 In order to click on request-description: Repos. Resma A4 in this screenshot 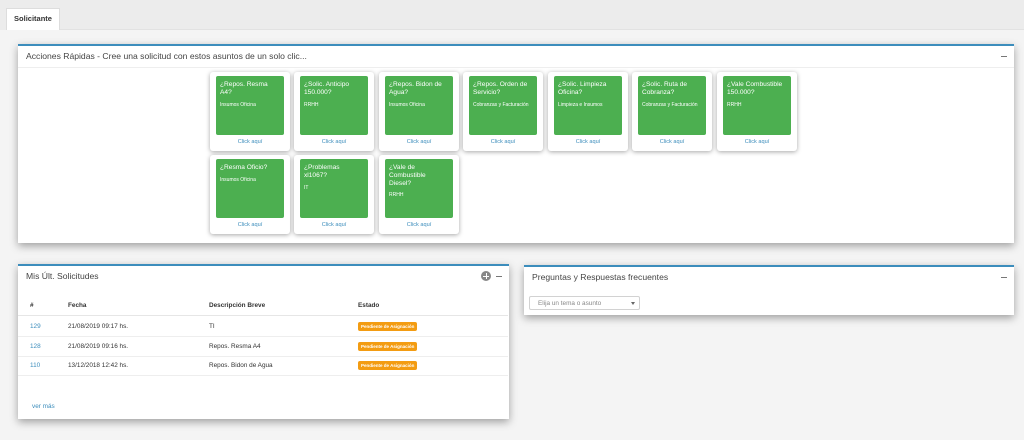, I will do `click(235, 346)`.